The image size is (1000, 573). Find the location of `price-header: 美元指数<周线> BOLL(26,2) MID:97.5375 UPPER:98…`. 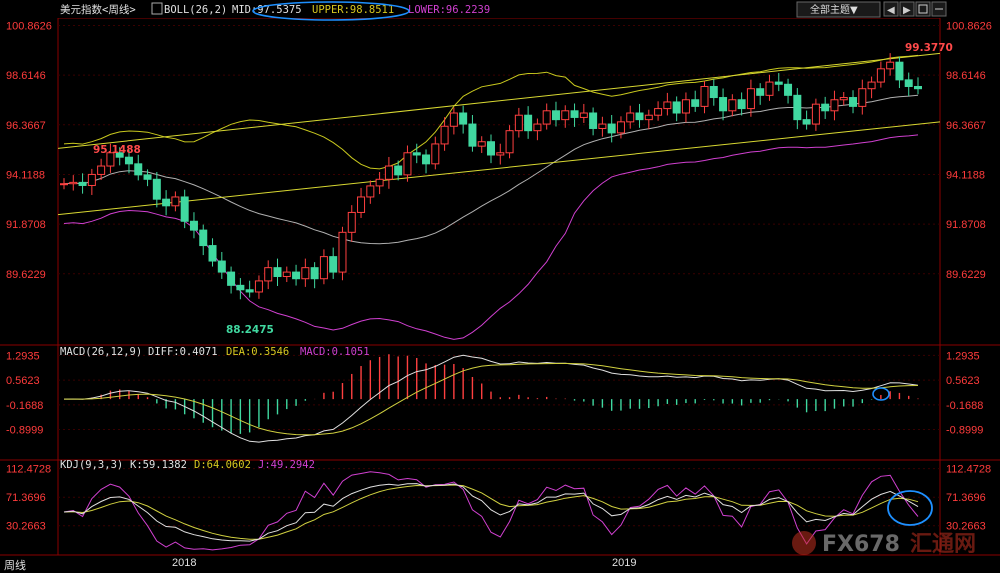

price-header: 美元指数<周线> BOLL(26,2) MID:97.5375 UPPER:98… is located at coordinates (500, 10).